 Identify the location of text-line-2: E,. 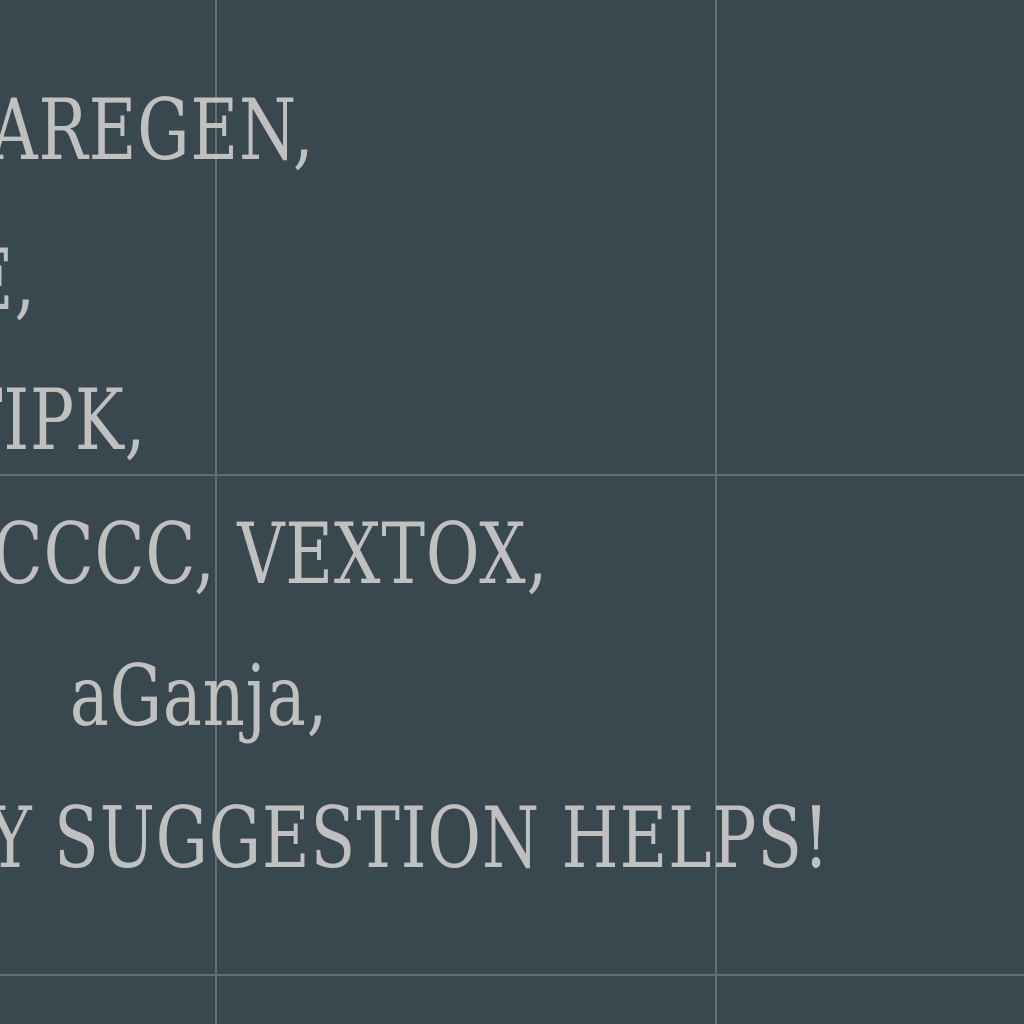
(18, 280).